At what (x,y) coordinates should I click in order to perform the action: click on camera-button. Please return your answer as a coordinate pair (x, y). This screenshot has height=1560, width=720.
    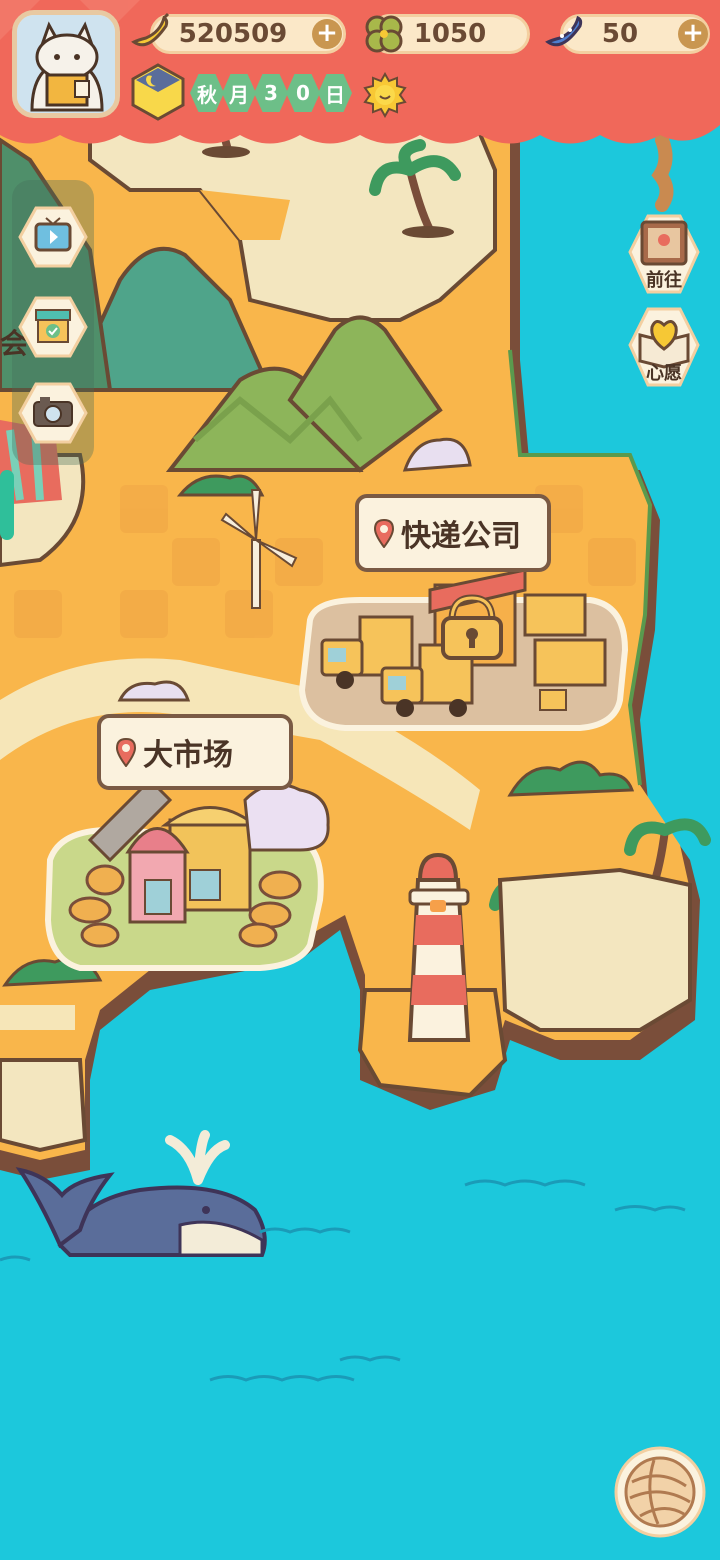
    Looking at the image, I should click on (53, 413).